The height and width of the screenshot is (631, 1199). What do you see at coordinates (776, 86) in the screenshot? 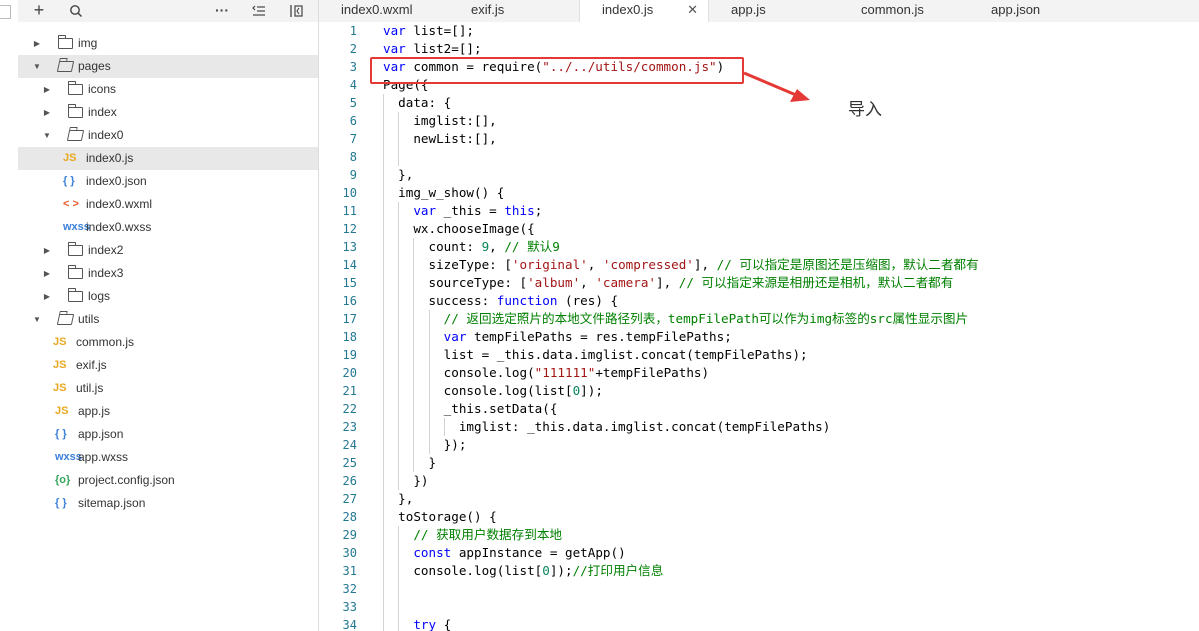
I see `annotation-arrow` at bounding box center [776, 86].